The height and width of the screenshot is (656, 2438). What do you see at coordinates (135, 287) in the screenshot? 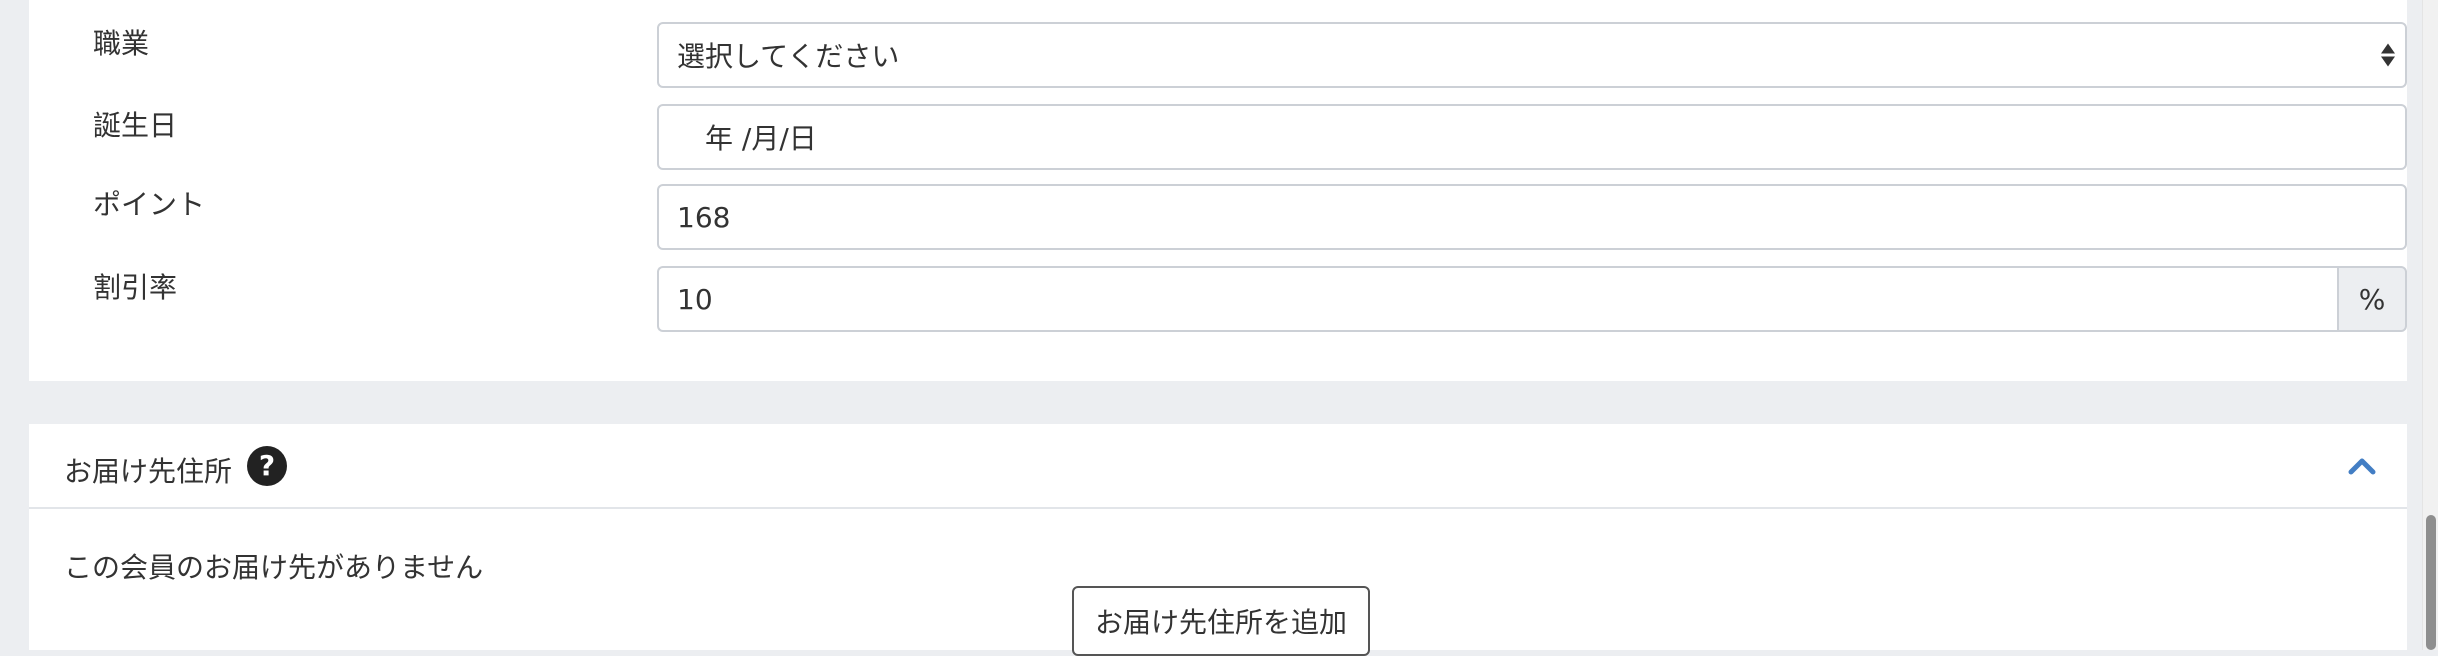
I see `discount-label: 割引率` at bounding box center [135, 287].